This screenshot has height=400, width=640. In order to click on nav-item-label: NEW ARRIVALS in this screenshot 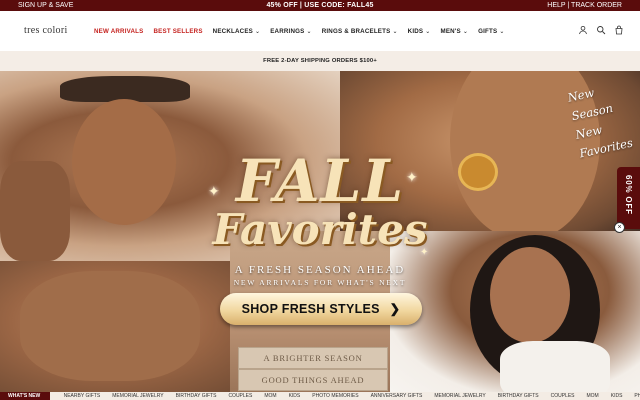, I will do `click(119, 31)`.